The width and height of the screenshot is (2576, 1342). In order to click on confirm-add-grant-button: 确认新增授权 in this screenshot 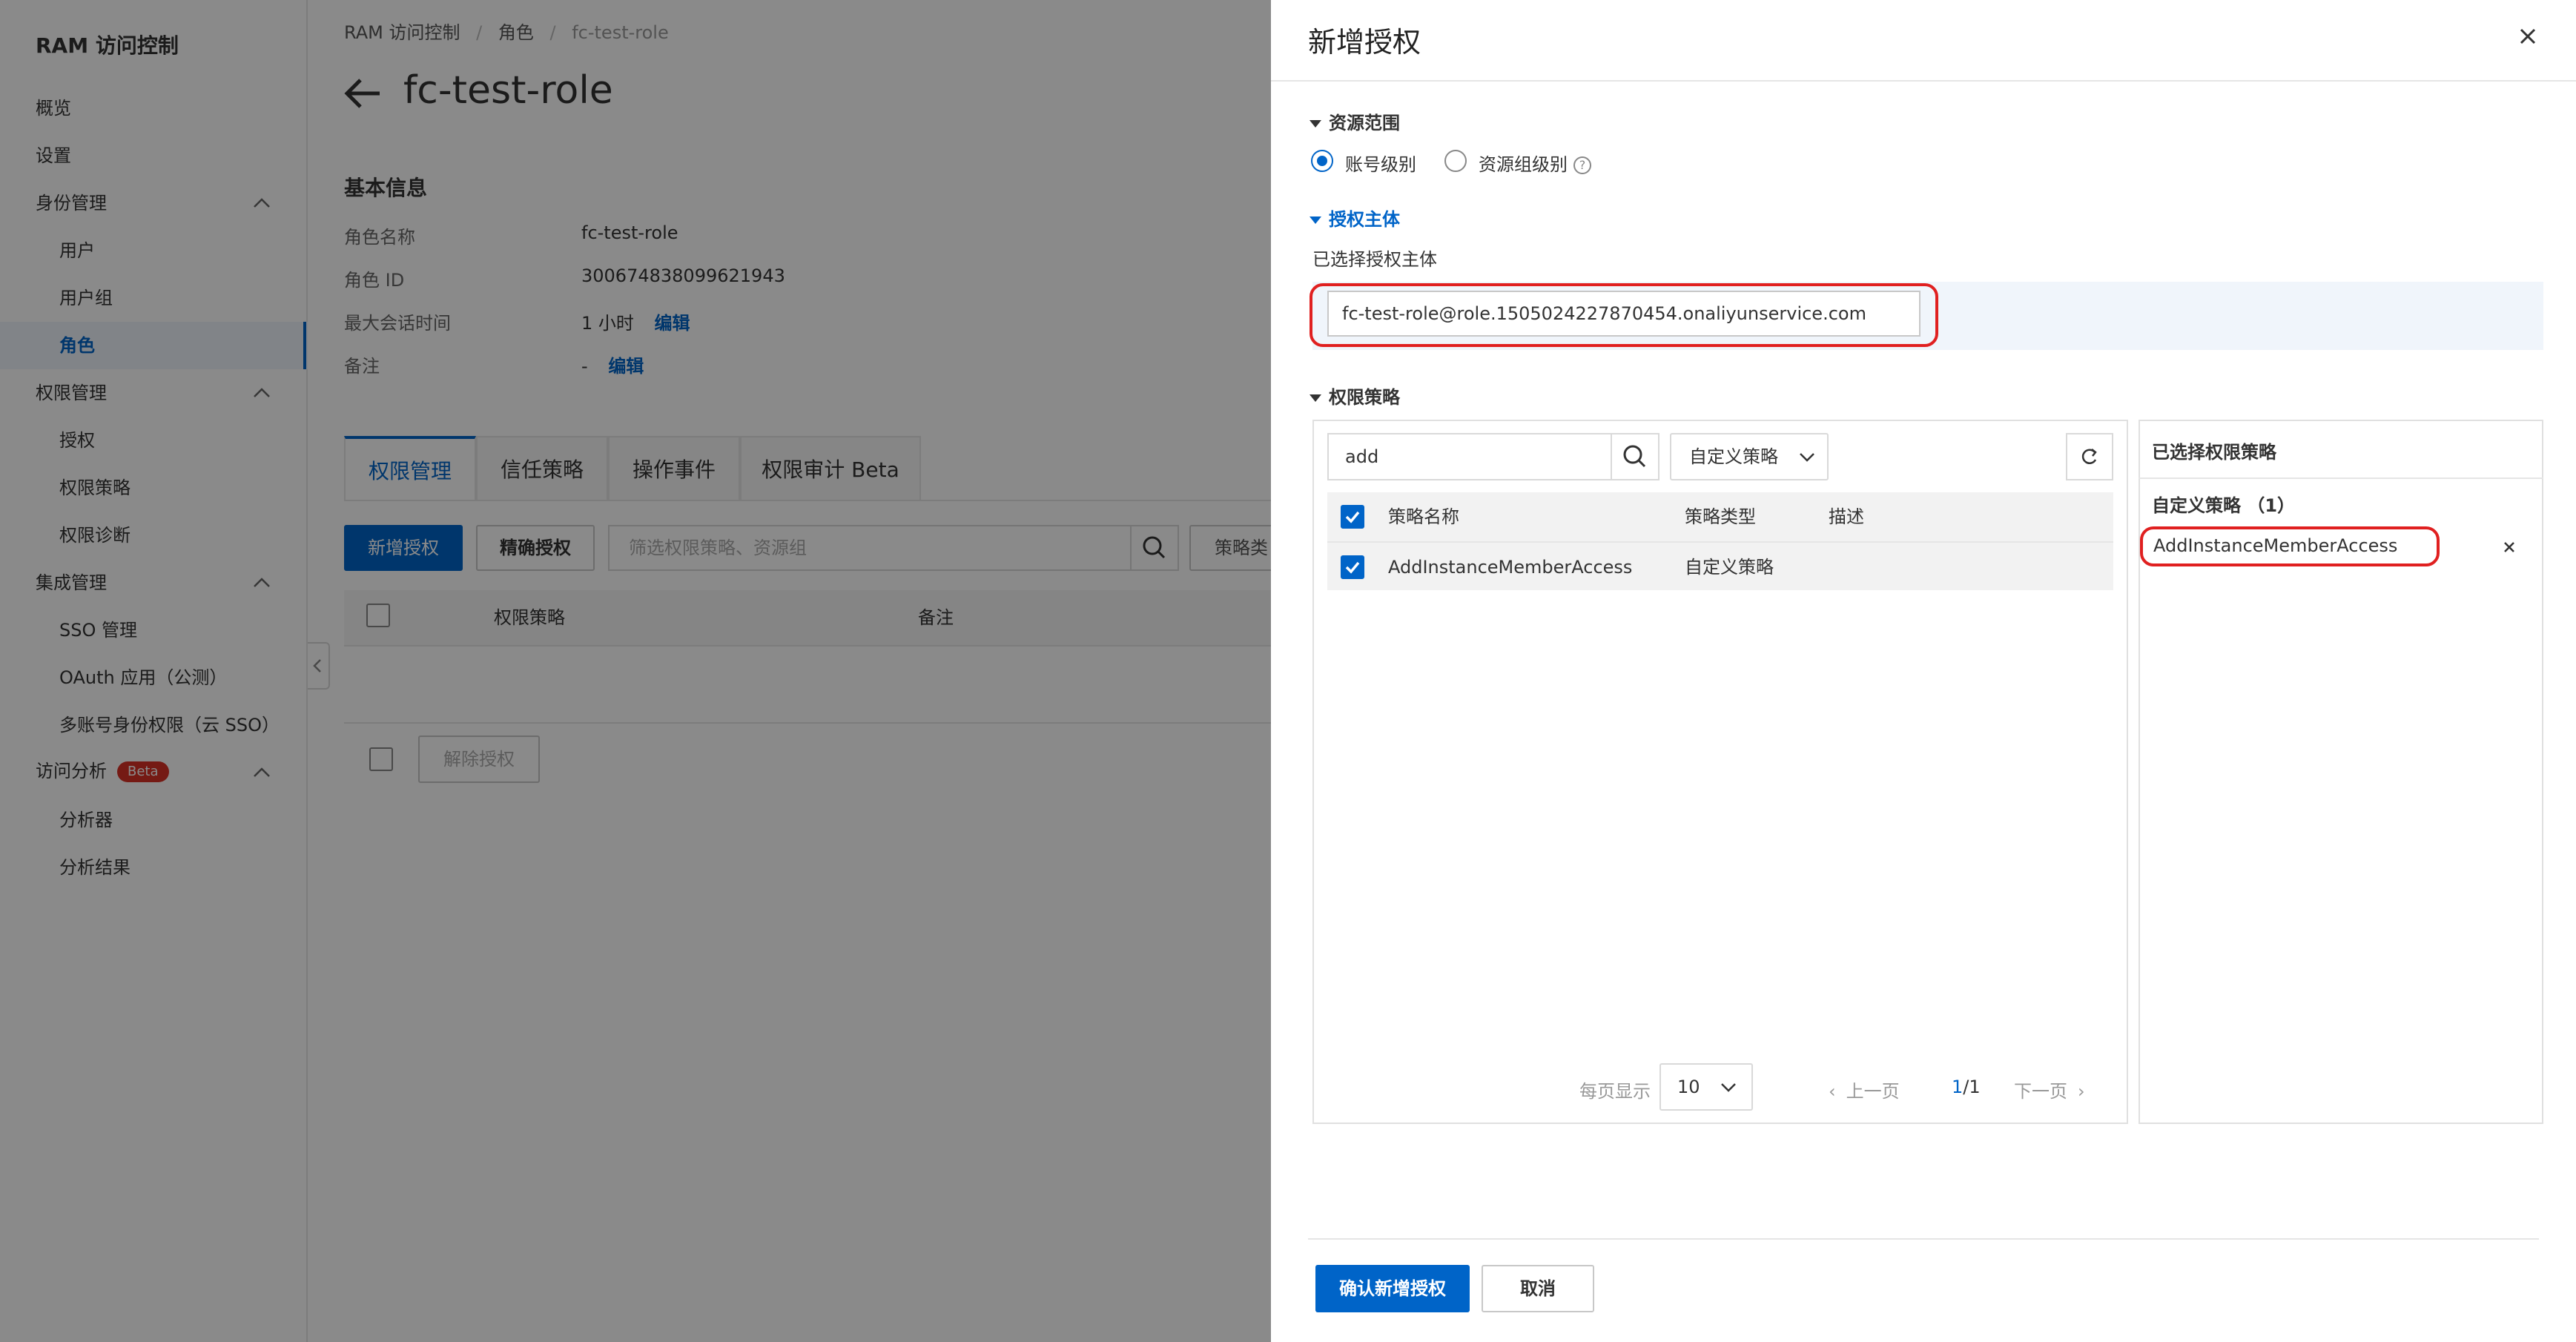, I will do `click(1392, 1288)`.